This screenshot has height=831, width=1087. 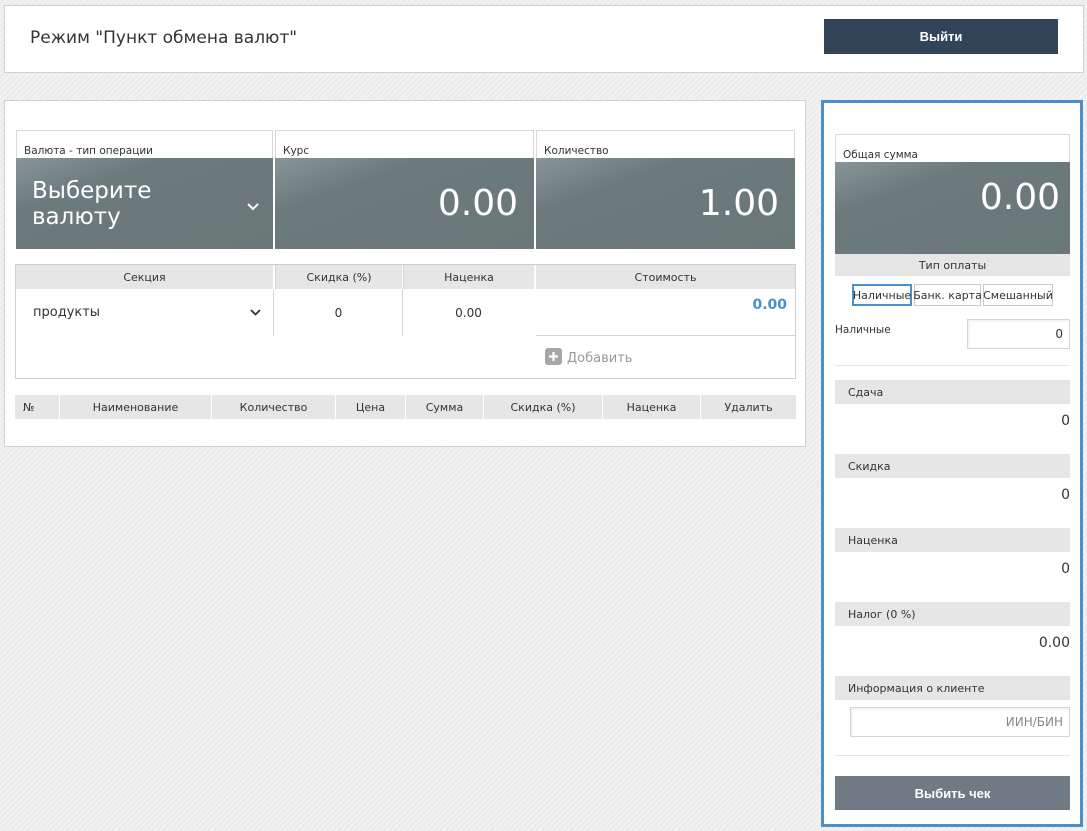 I want to click on tax-value: 0.00, so click(x=1054, y=643).